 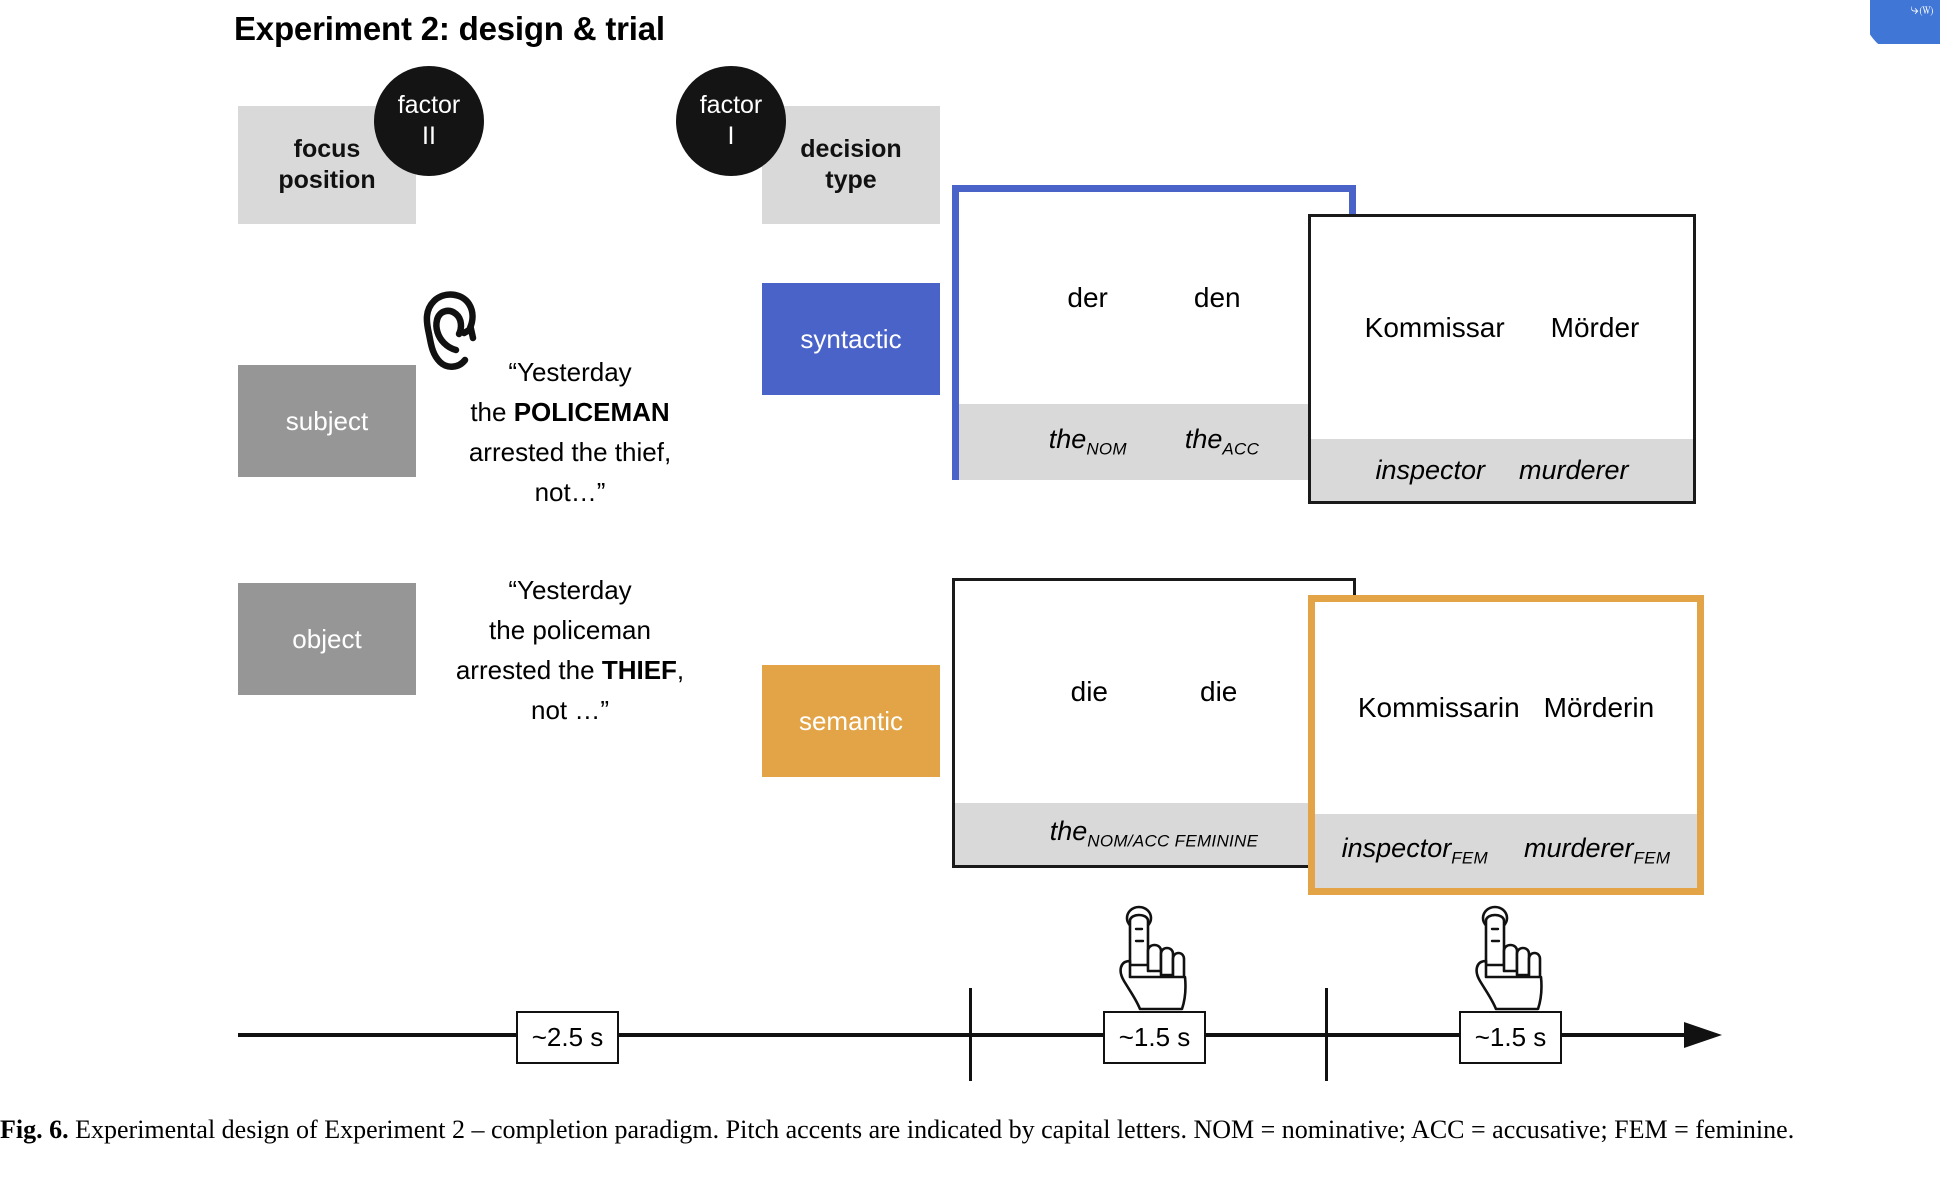 I want to click on timeline-duration-3: ~1.5 s, so click(x=1510, y=1037).